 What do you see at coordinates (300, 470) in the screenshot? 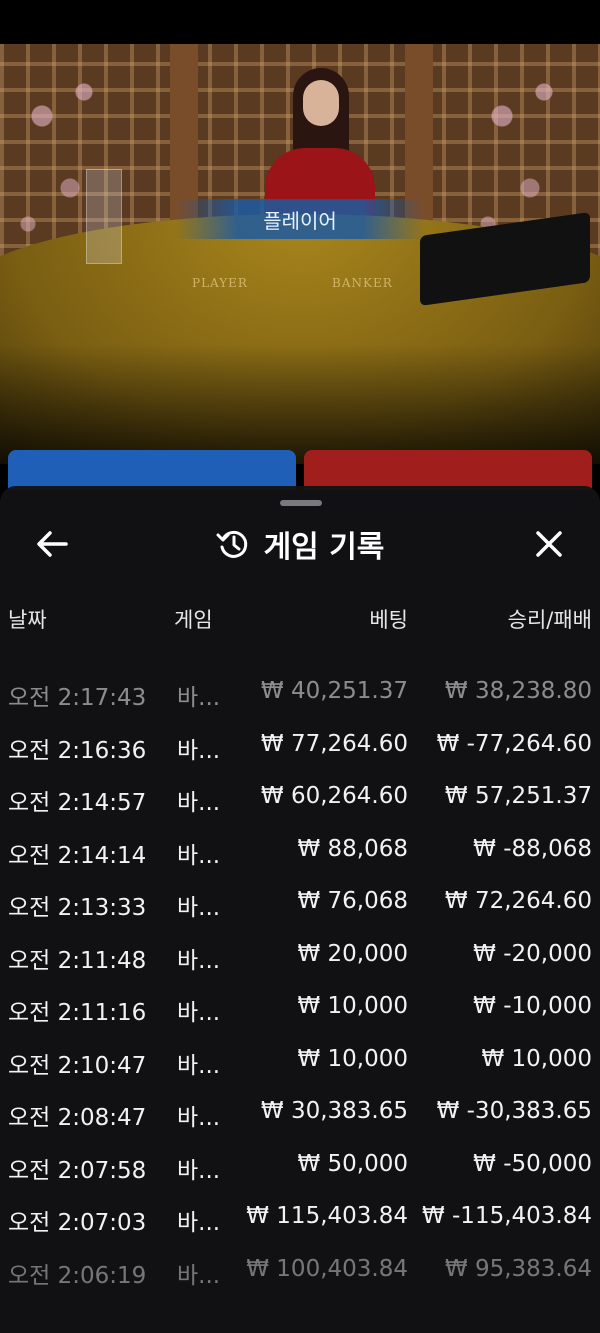
I see `bet-area` at bounding box center [300, 470].